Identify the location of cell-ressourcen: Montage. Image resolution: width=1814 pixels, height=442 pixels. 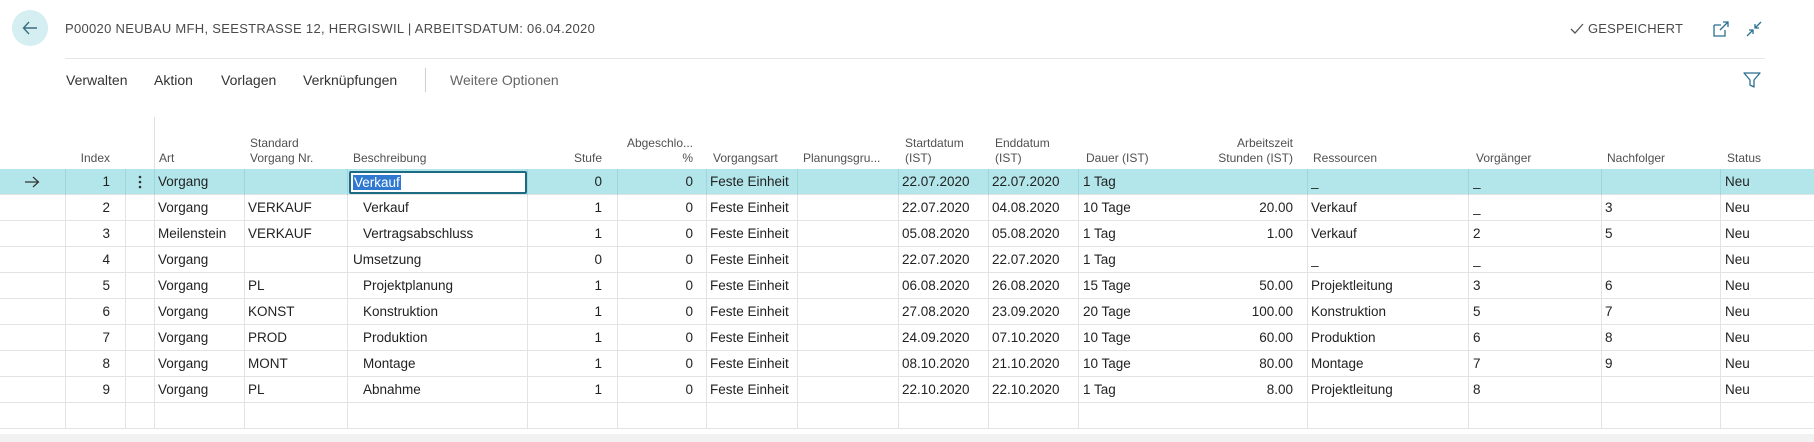
(1388, 364).